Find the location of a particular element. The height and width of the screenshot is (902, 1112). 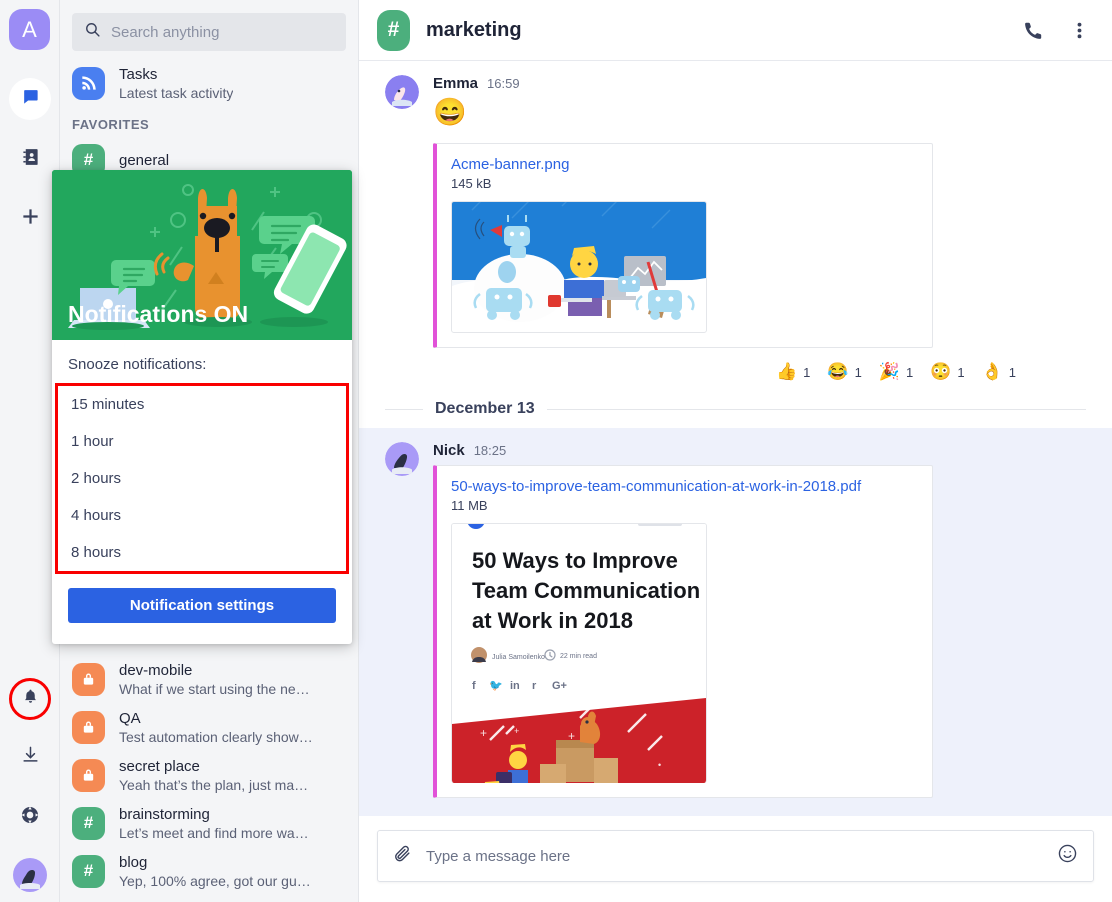

snooze-option-4-hours: 4 hours is located at coordinates (202, 515).